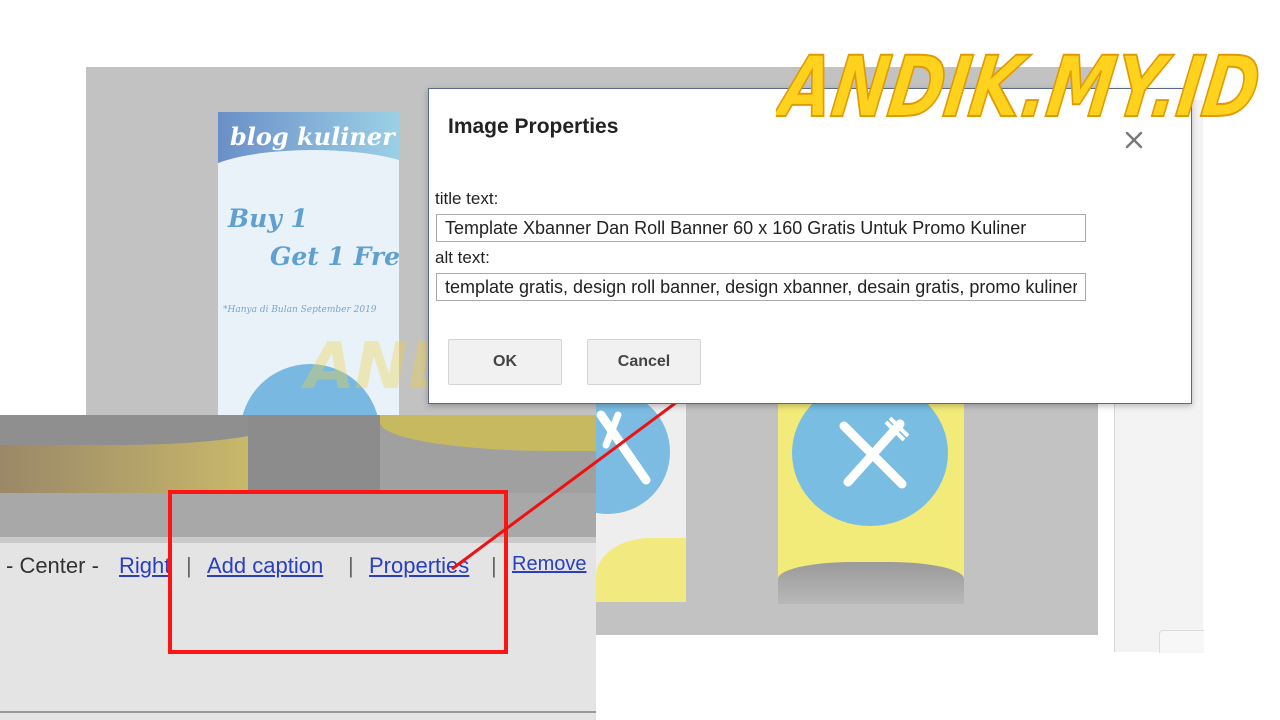  I want to click on watermark-logo: ANDIK.MY.ID, so click(1021, 85).